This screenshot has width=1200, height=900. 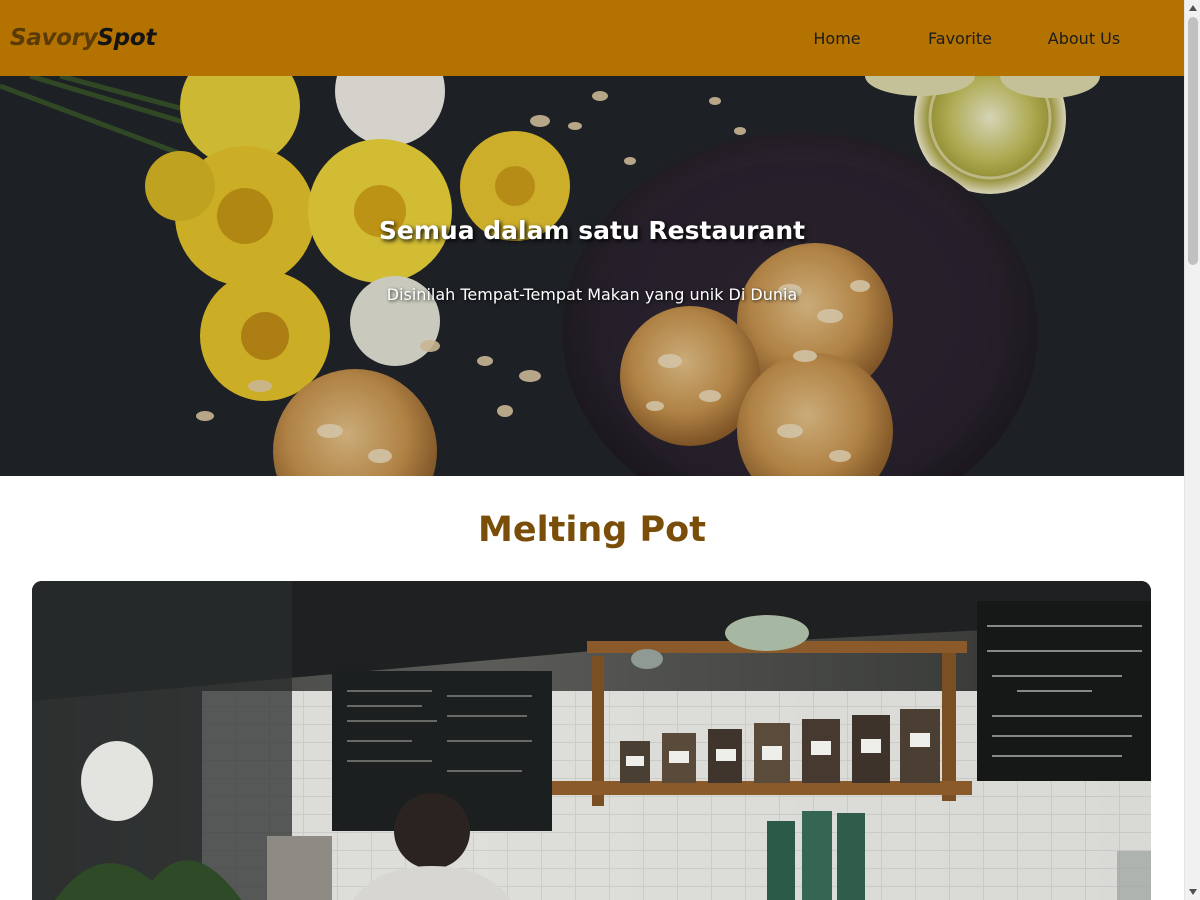 What do you see at coordinates (54, 38) in the screenshot?
I see `brand-part-savory: Savory` at bounding box center [54, 38].